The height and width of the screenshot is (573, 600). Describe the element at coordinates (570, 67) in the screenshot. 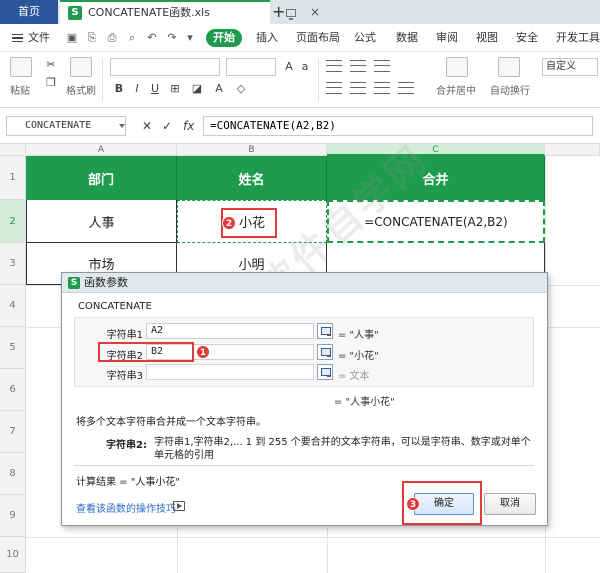

I see `number-format-combo: 自定义` at that location.